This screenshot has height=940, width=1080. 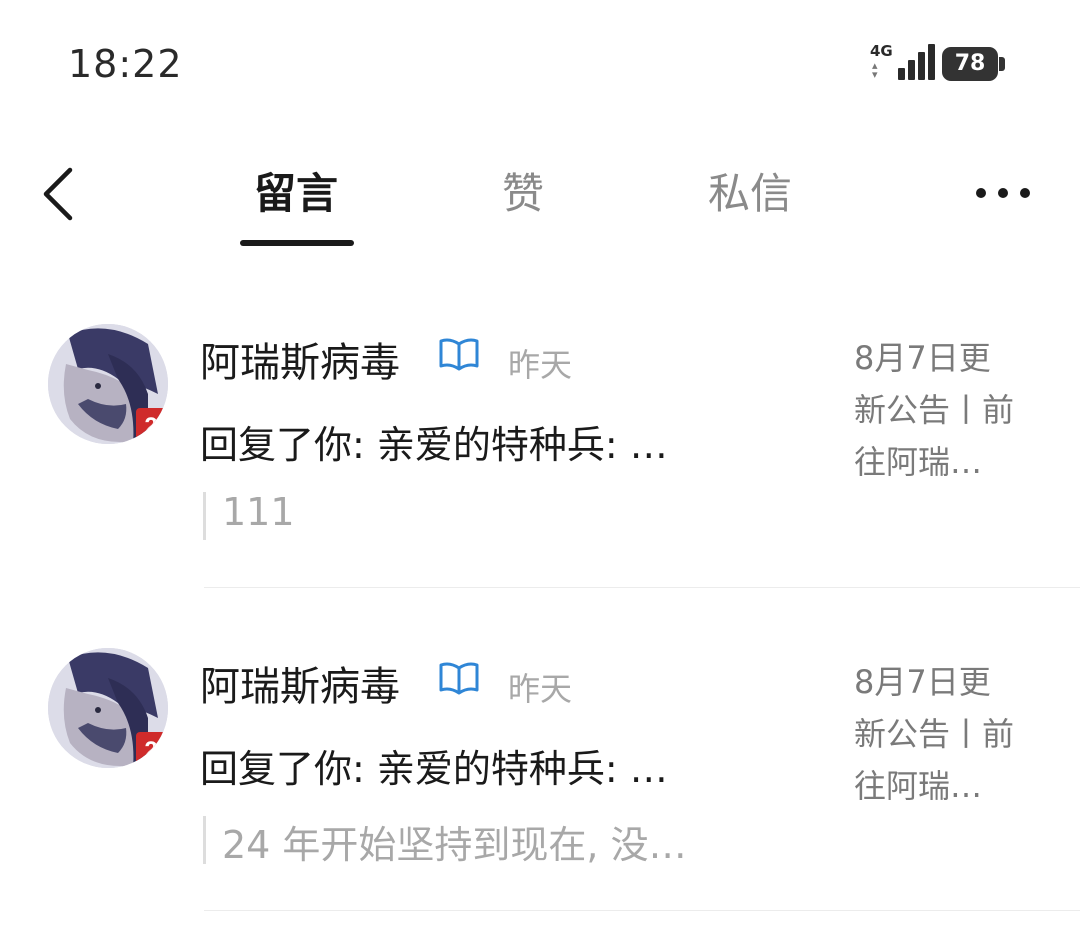 What do you see at coordinates (909, 61) in the screenshot?
I see `signal-bars-icon` at bounding box center [909, 61].